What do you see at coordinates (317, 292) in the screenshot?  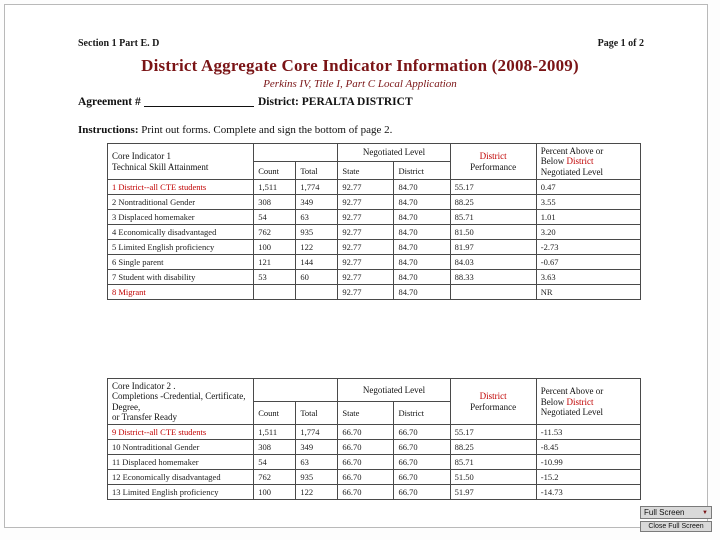 I see `row-total-cell` at bounding box center [317, 292].